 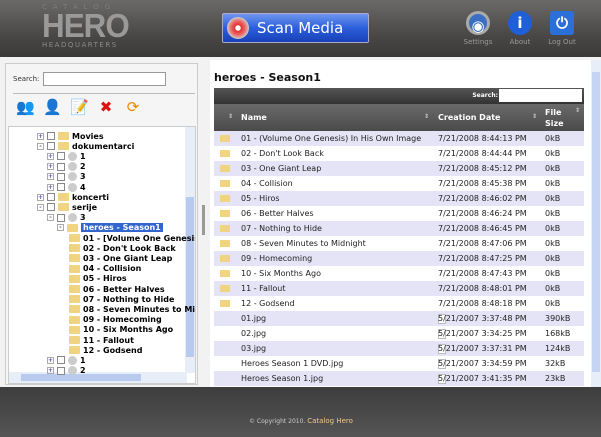 What do you see at coordinates (562, 28) in the screenshot?
I see `logout-button: ⏻ Log Out` at bounding box center [562, 28].